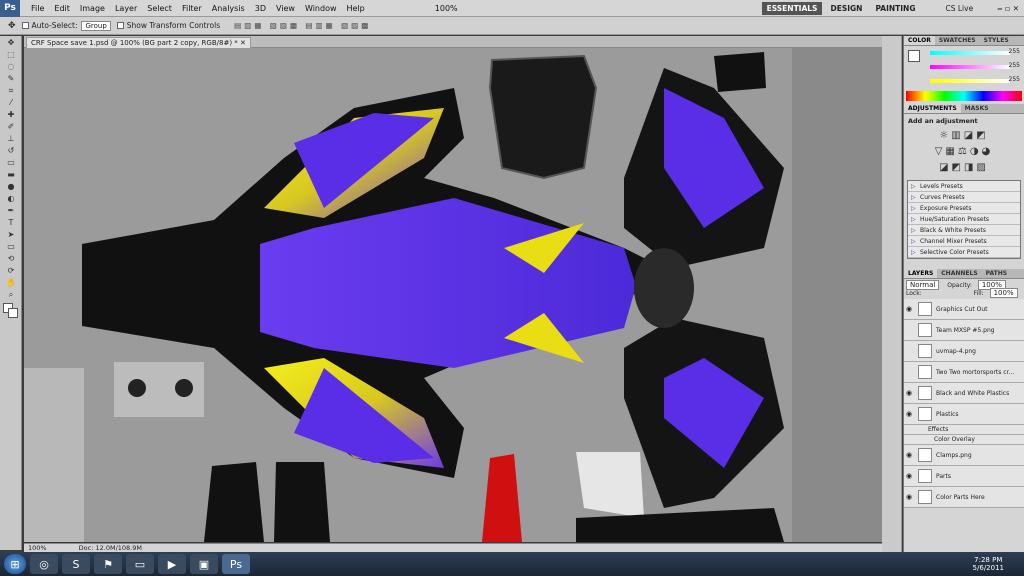  Describe the element at coordinates (919, 40) in the screenshot. I see `tab-color: COLOR` at that location.